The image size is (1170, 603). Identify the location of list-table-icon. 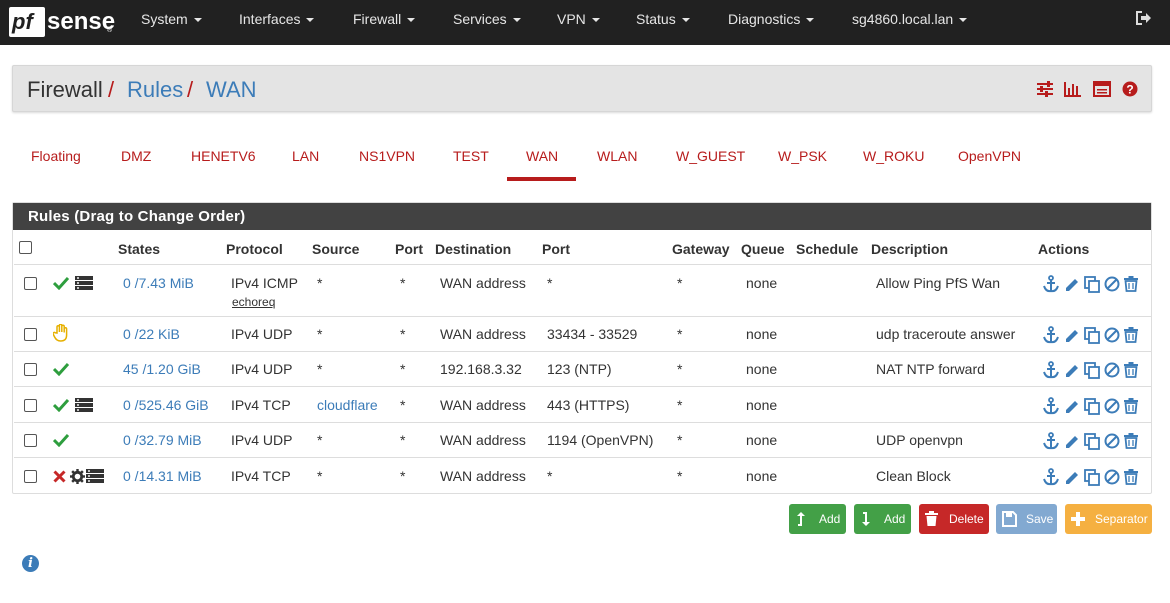
(1102, 89).